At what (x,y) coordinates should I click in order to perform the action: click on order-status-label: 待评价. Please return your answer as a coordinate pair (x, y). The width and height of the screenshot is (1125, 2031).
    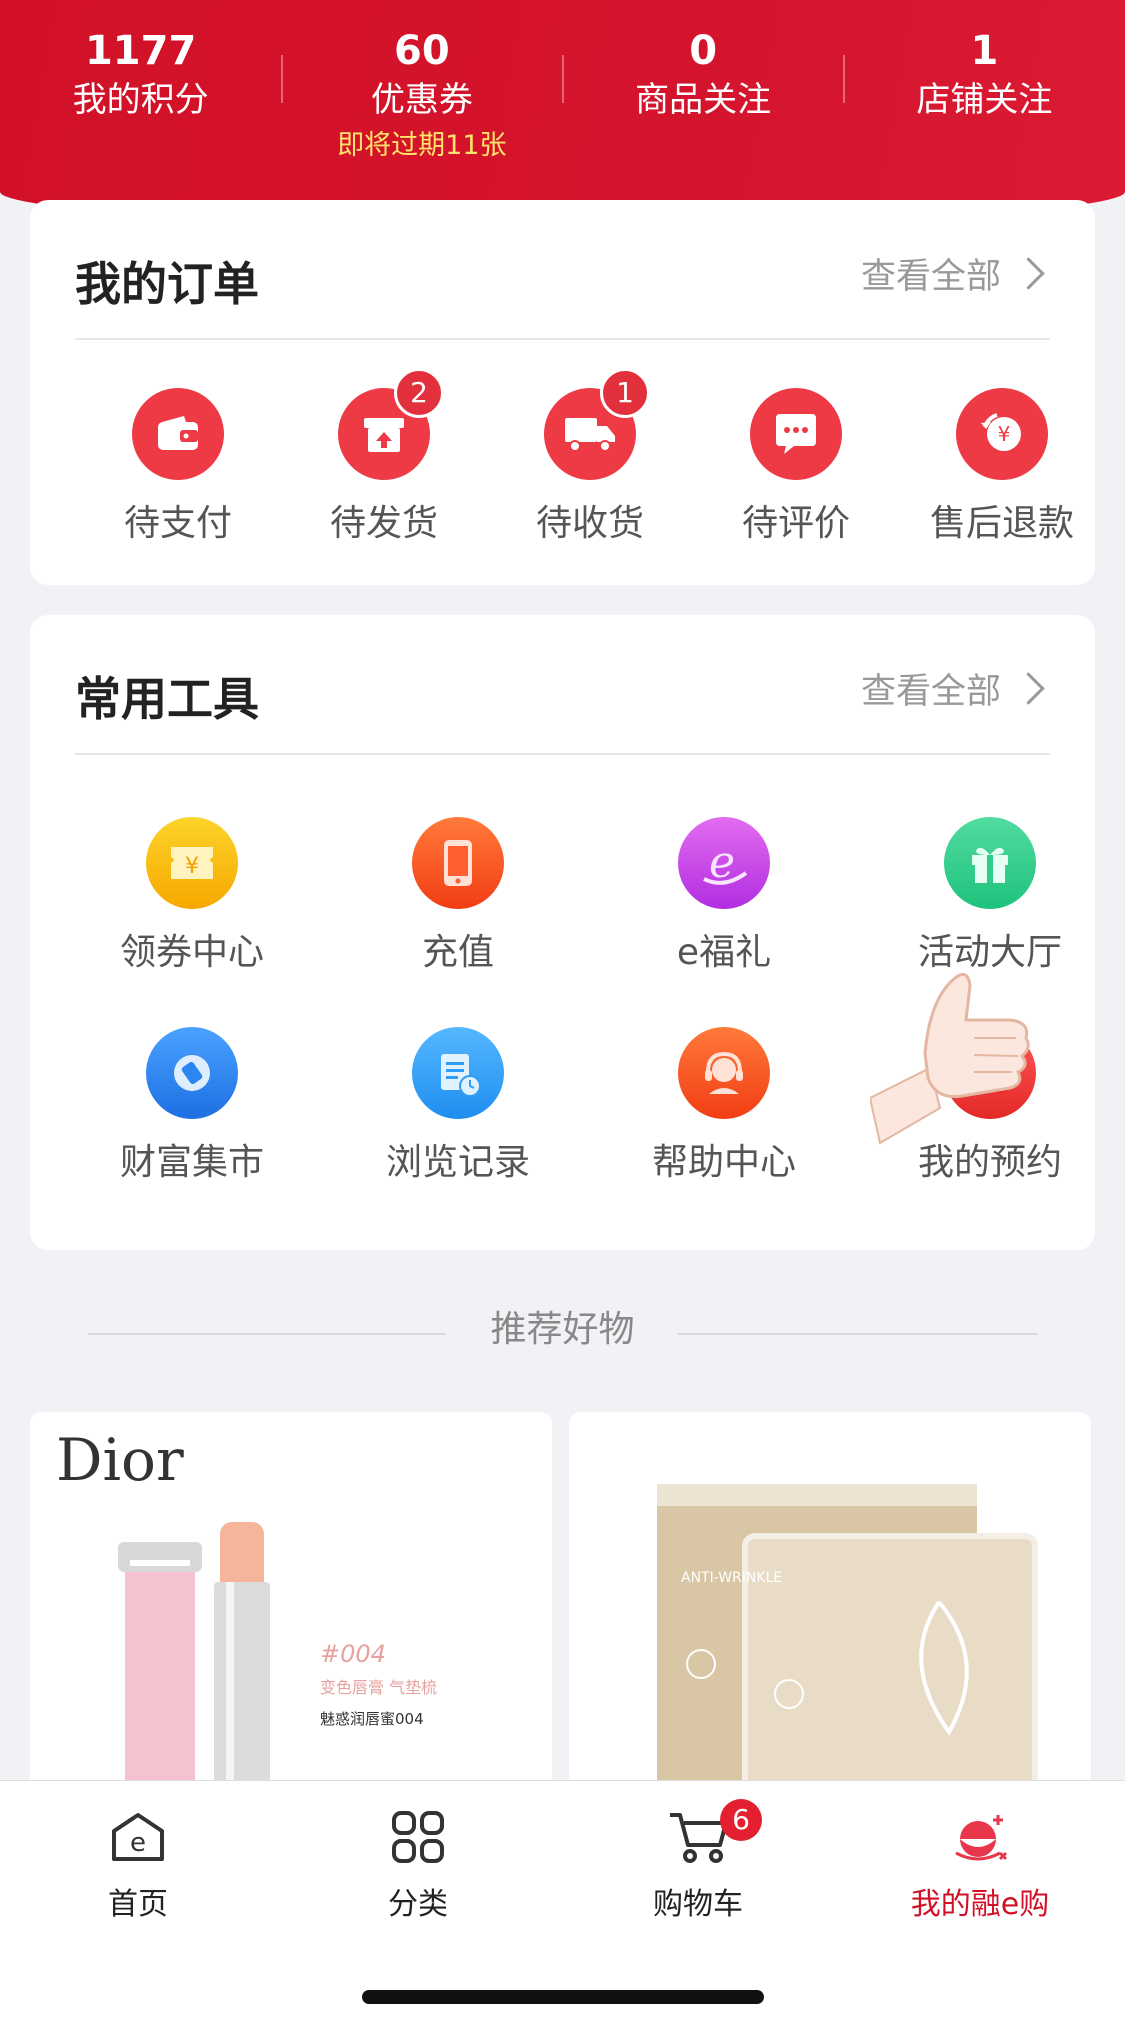
    Looking at the image, I should click on (795, 523).